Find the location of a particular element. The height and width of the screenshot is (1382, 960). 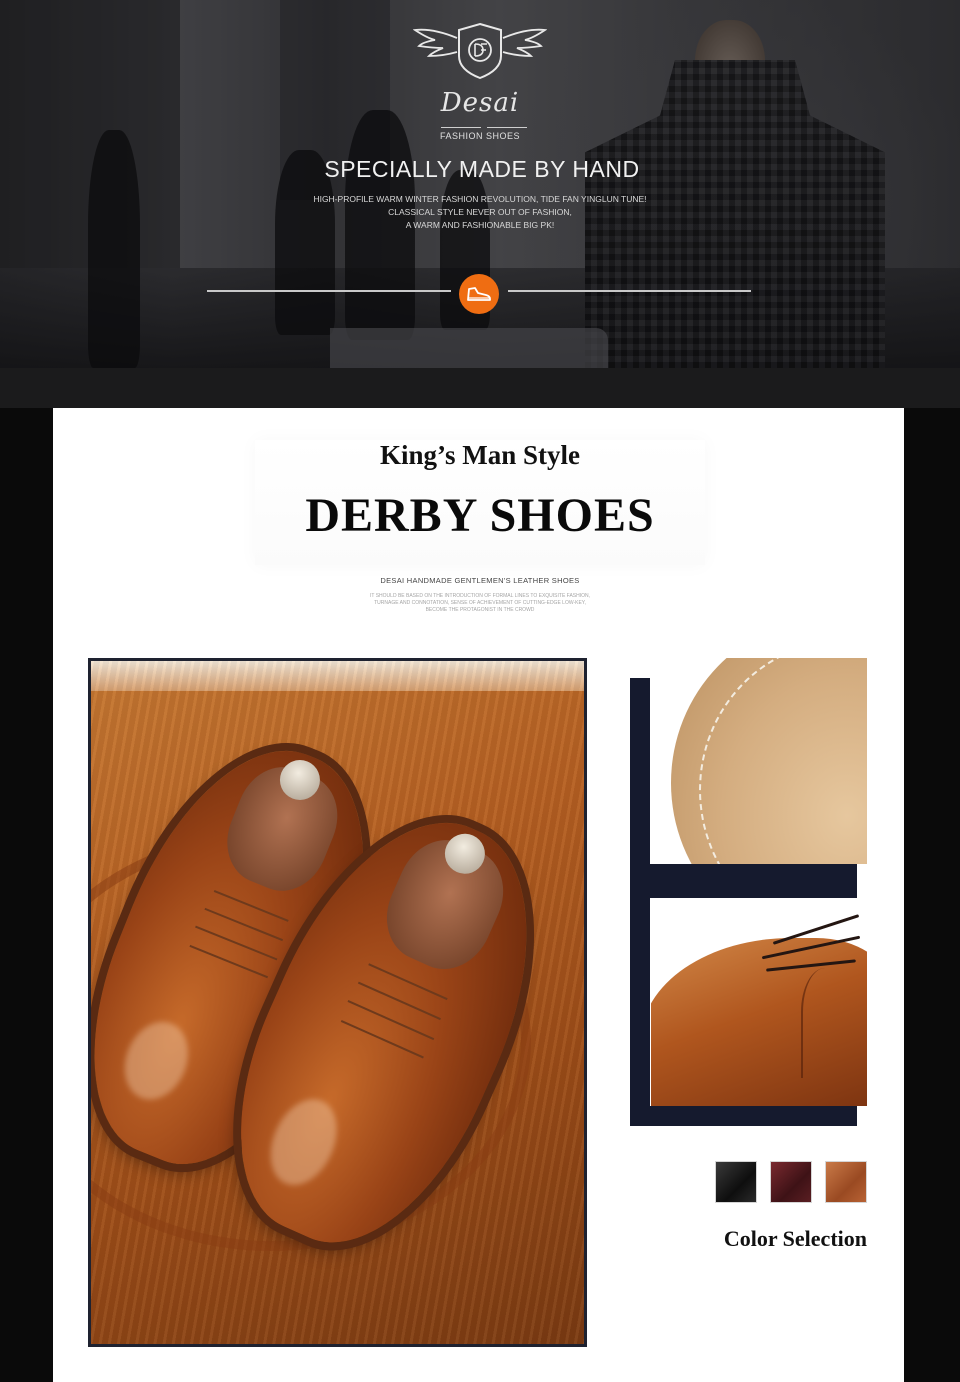

brand-rule-left is located at coordinates (461, 127).